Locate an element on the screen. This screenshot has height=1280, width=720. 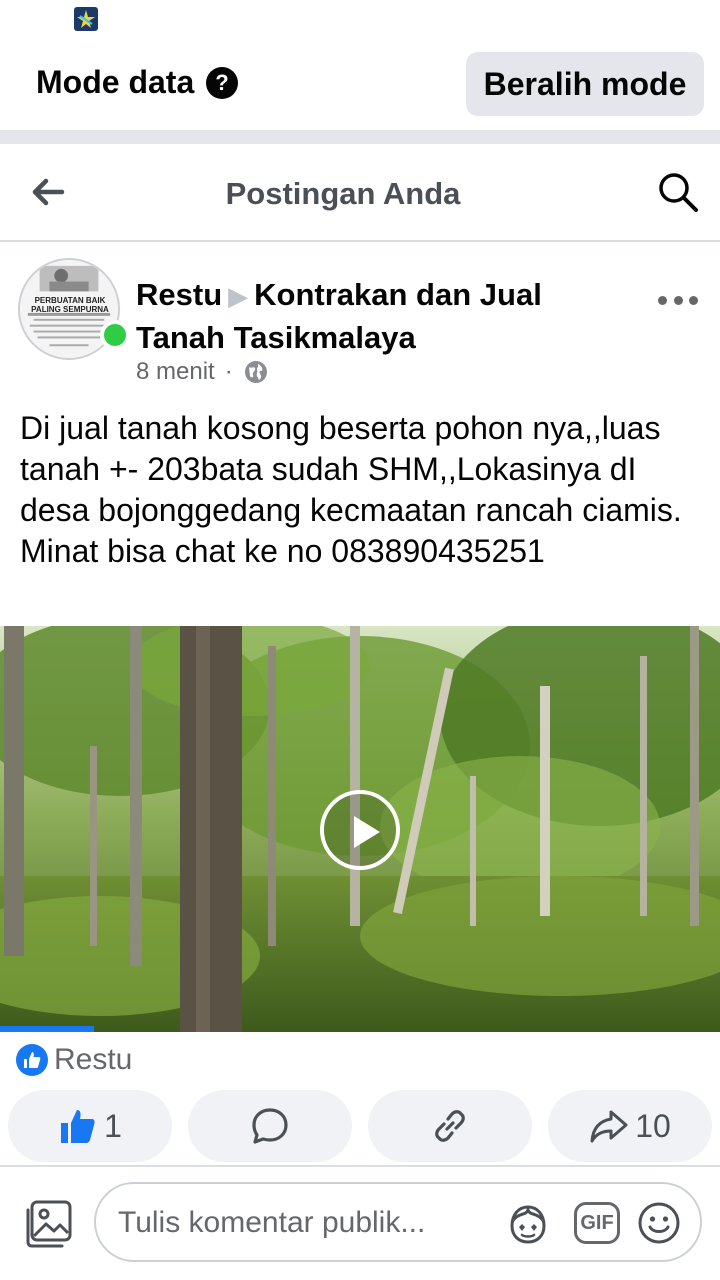
share-icon is located at coordinates (609, 1126).